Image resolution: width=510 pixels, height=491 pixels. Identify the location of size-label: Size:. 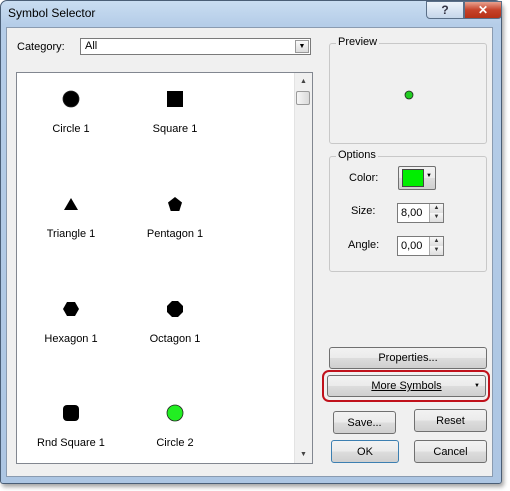
(363, 211).